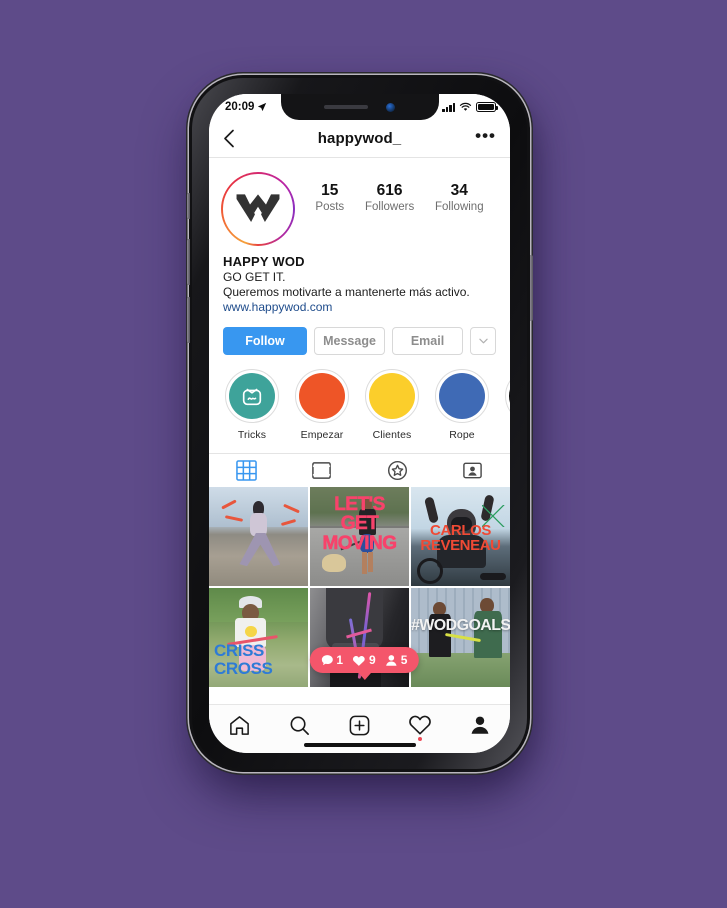  I want to click on highlight-label: Rope, so click(462, 435).